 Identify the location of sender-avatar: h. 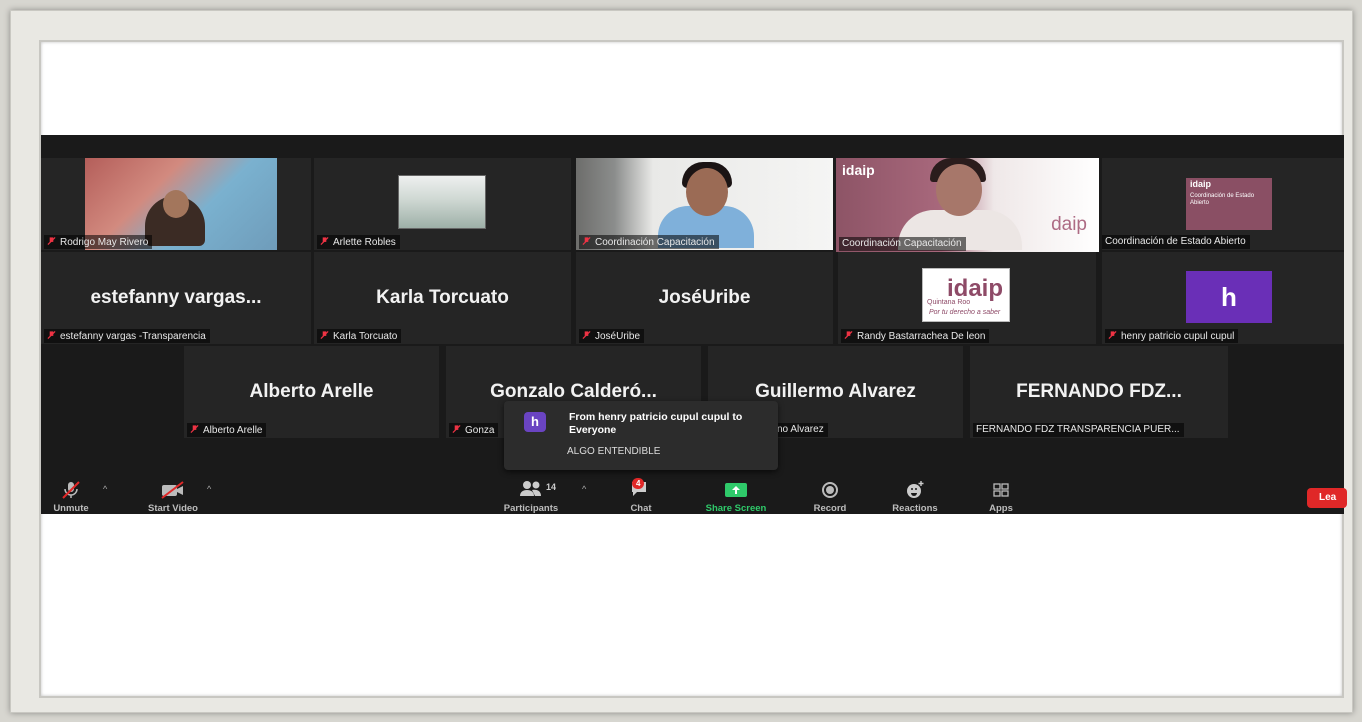
(535, 422).